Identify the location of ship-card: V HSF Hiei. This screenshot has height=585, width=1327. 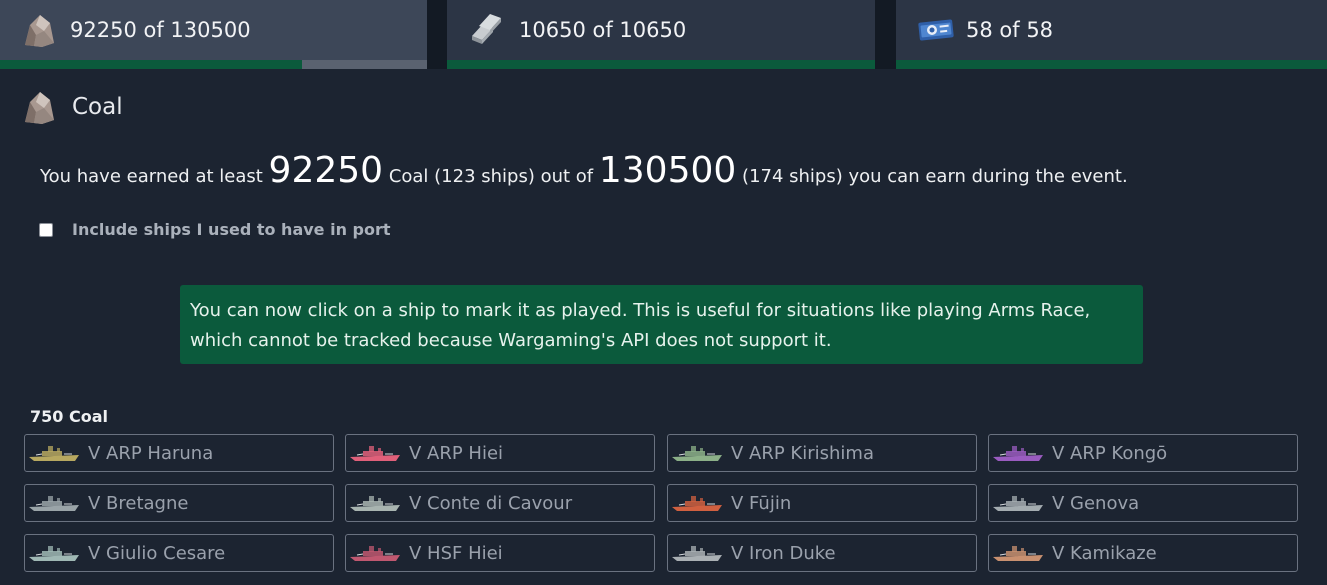
(500, 553).